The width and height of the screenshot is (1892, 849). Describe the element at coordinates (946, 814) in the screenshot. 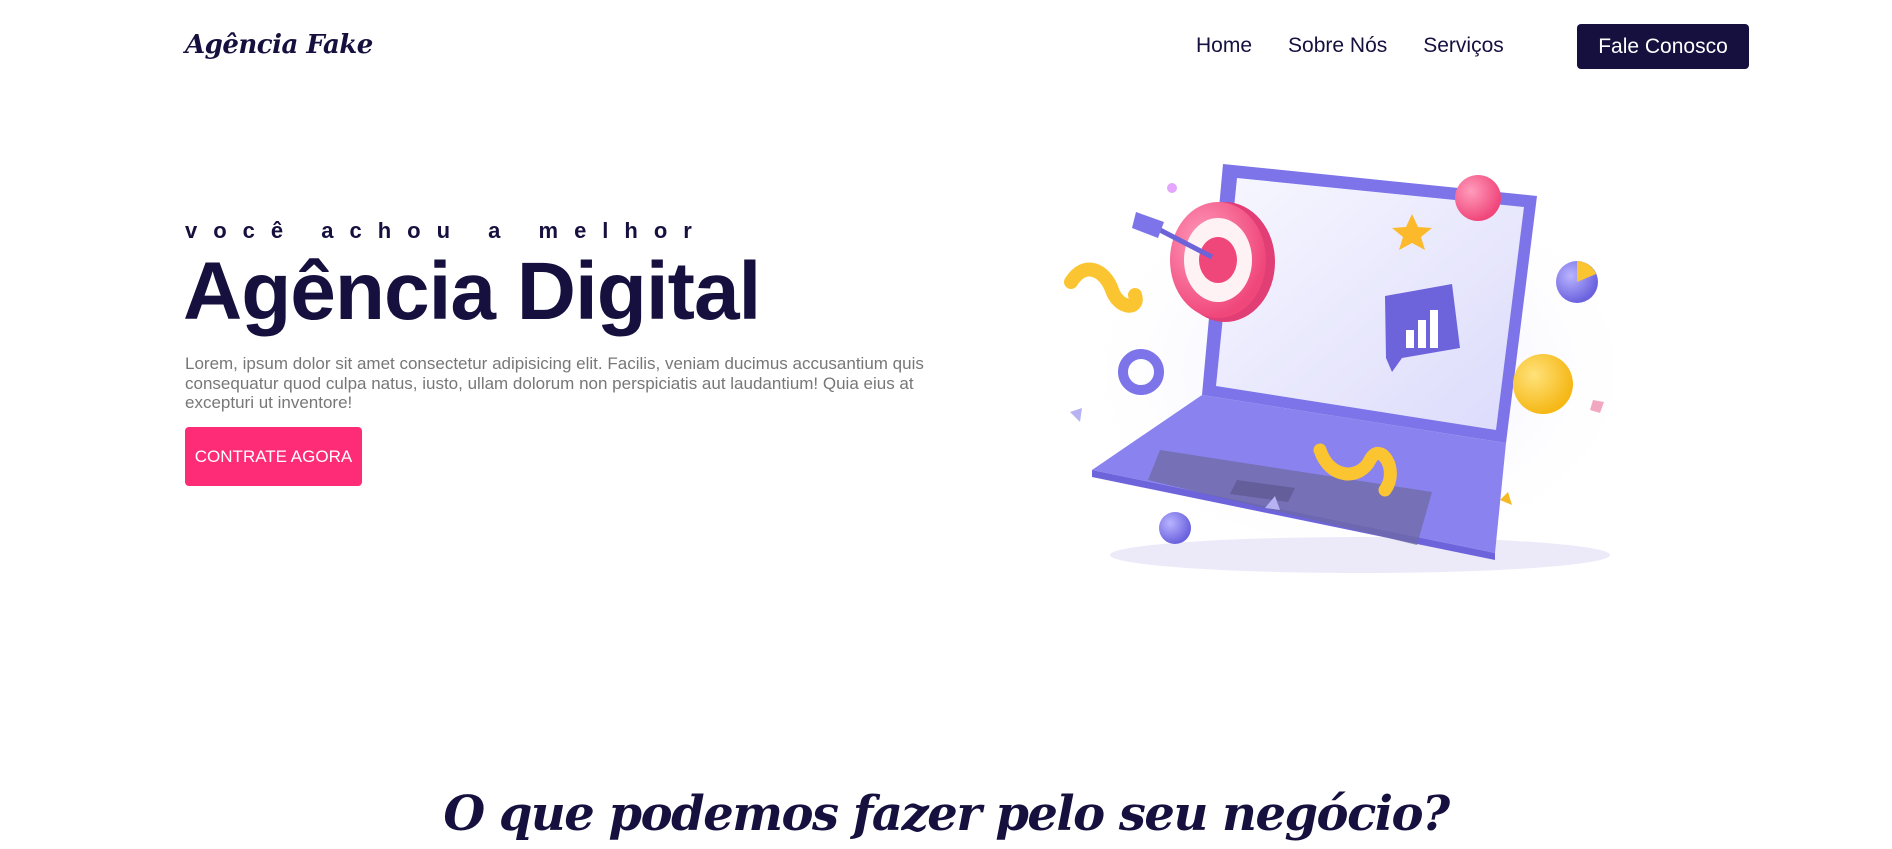

I see `section-title: O que podemos fazer pelo seu negócio?` at that location.